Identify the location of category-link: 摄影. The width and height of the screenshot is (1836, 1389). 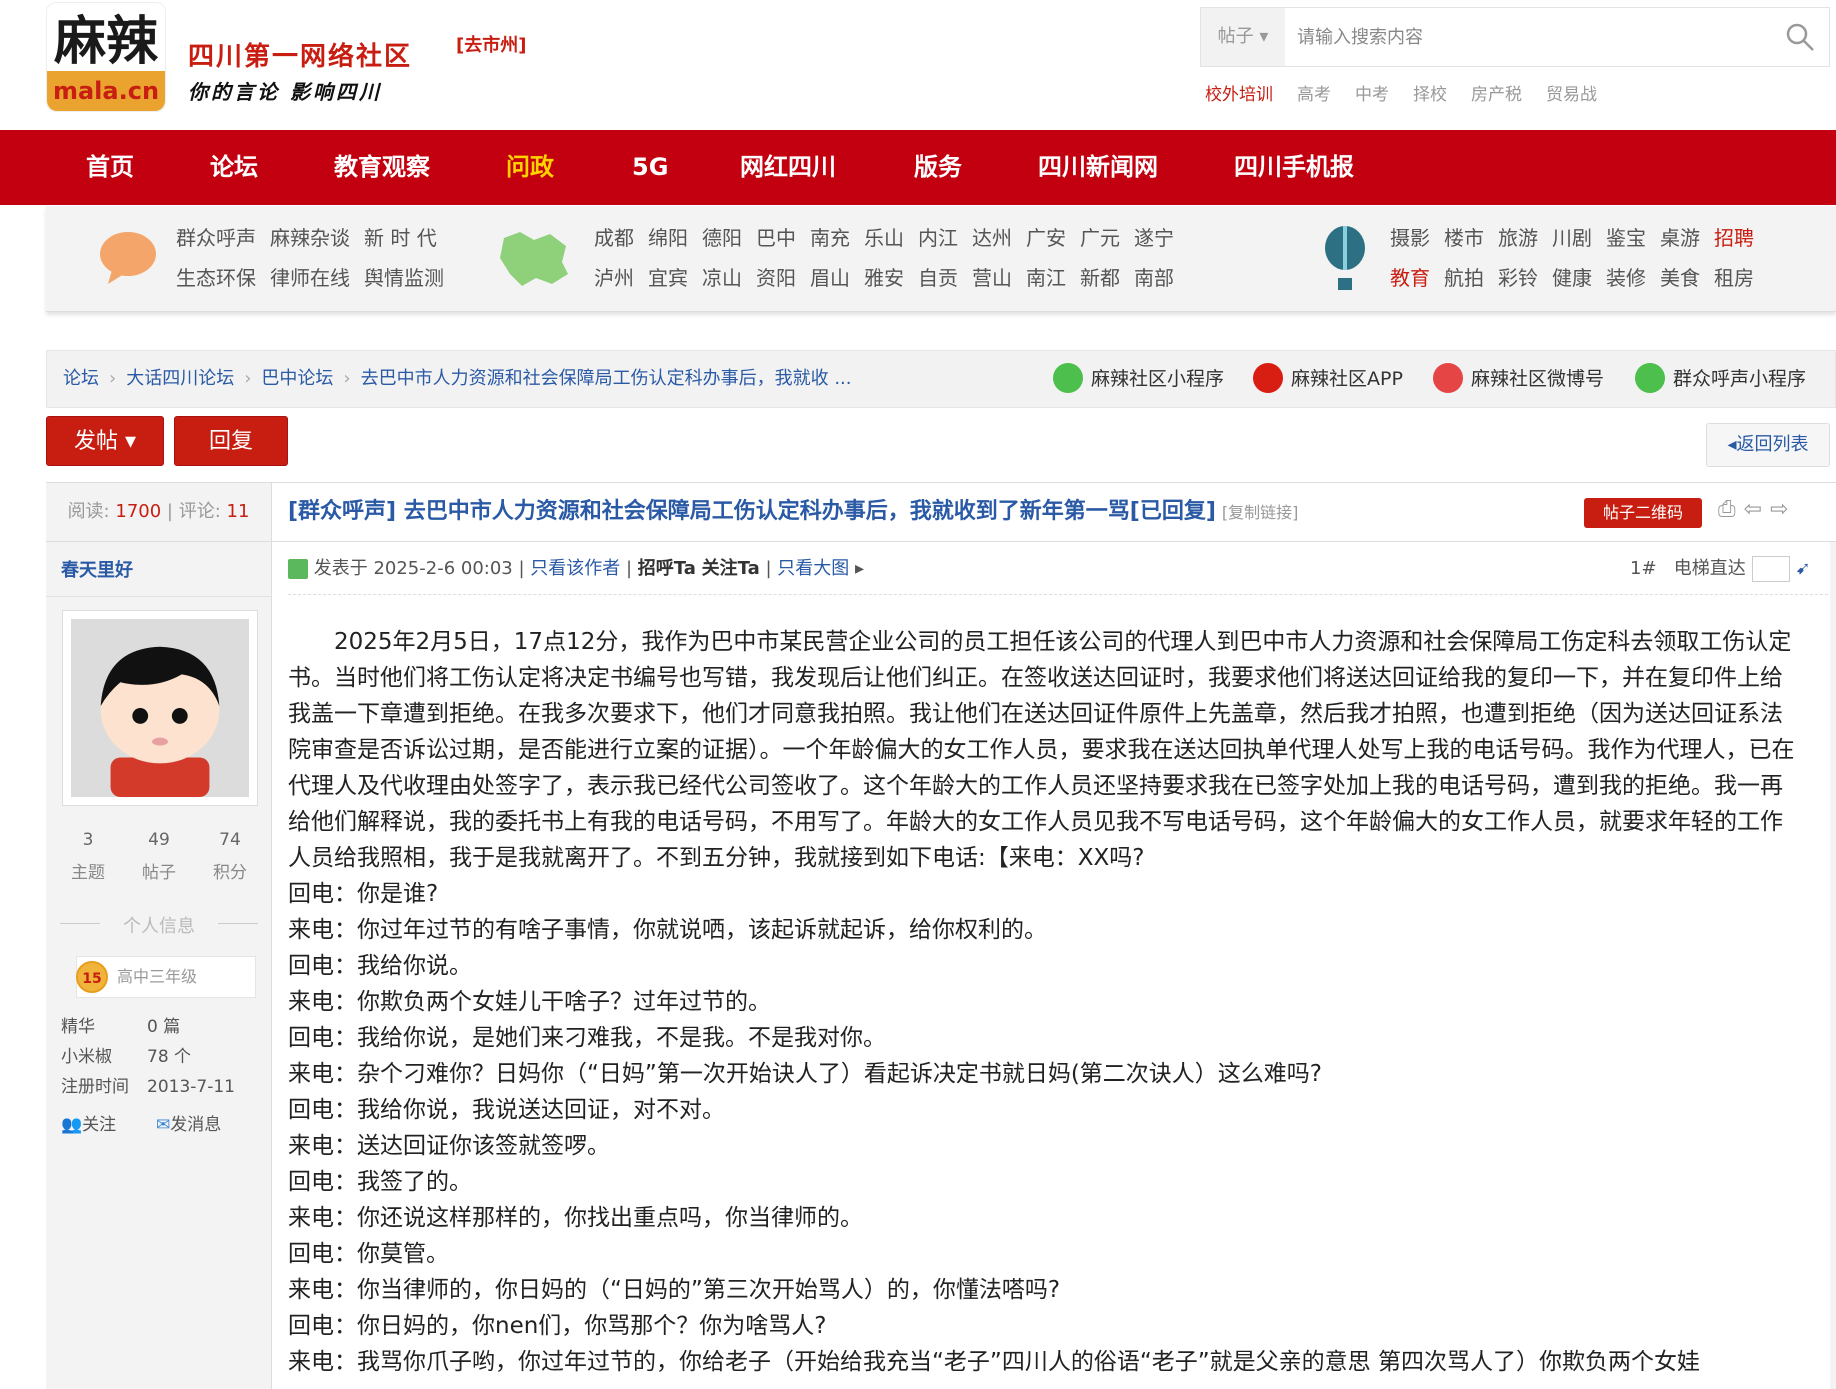
(1410, 238).